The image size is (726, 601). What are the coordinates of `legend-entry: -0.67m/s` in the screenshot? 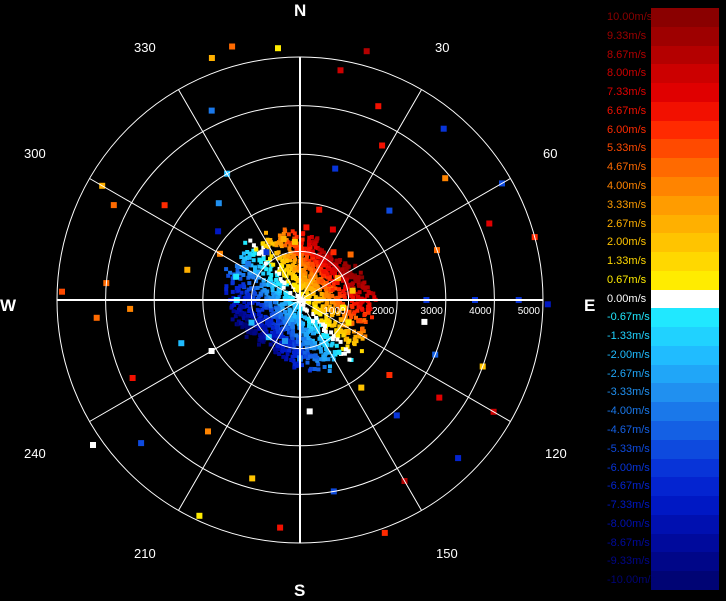 It's located at (663, 318).